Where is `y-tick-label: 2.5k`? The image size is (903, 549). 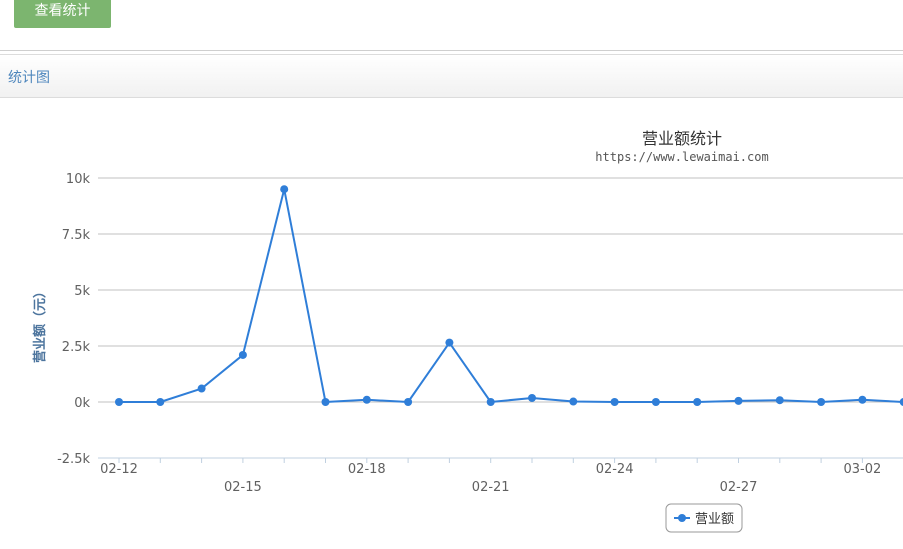
y-tick-label: 2.5k is located at coordinates (76, 347).